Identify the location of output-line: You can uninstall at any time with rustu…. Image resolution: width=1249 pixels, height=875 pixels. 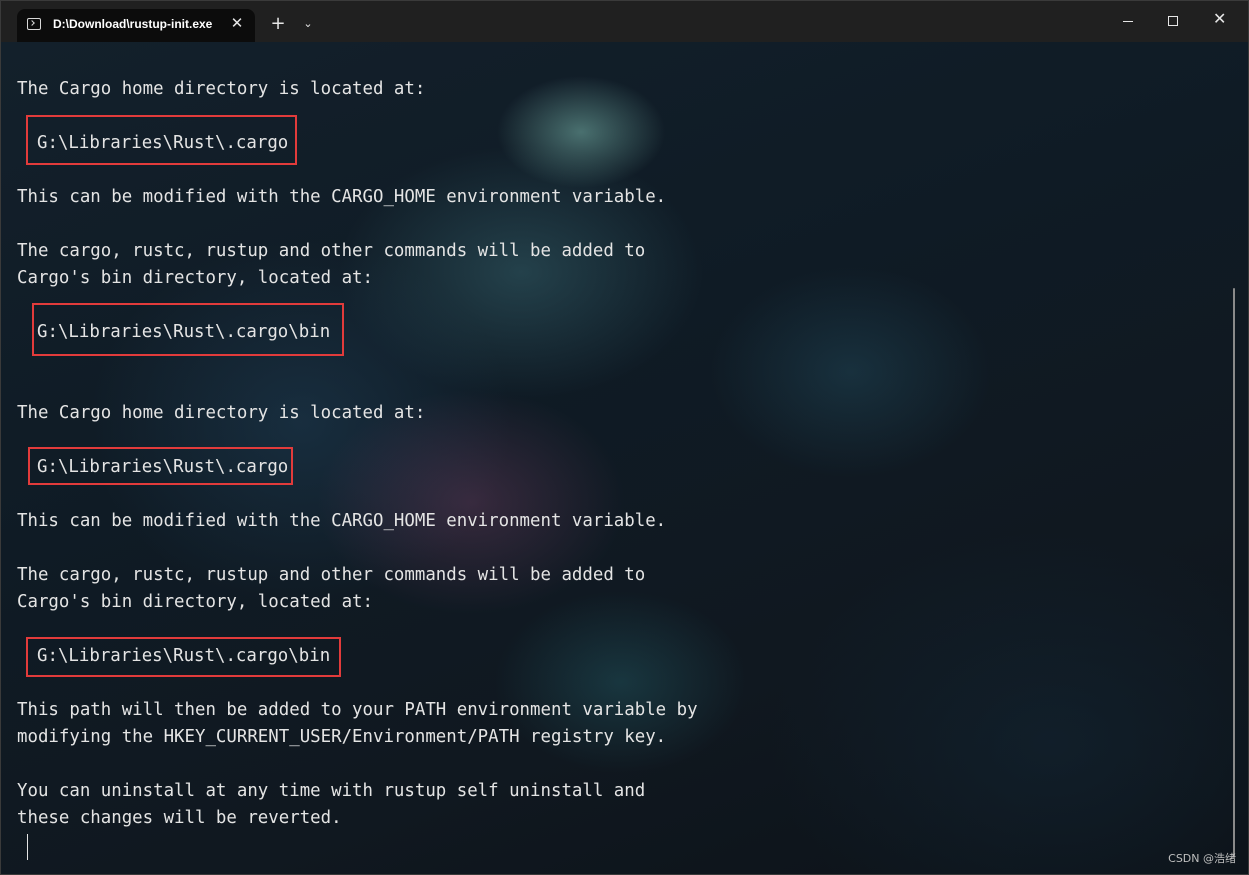
(331, 791).